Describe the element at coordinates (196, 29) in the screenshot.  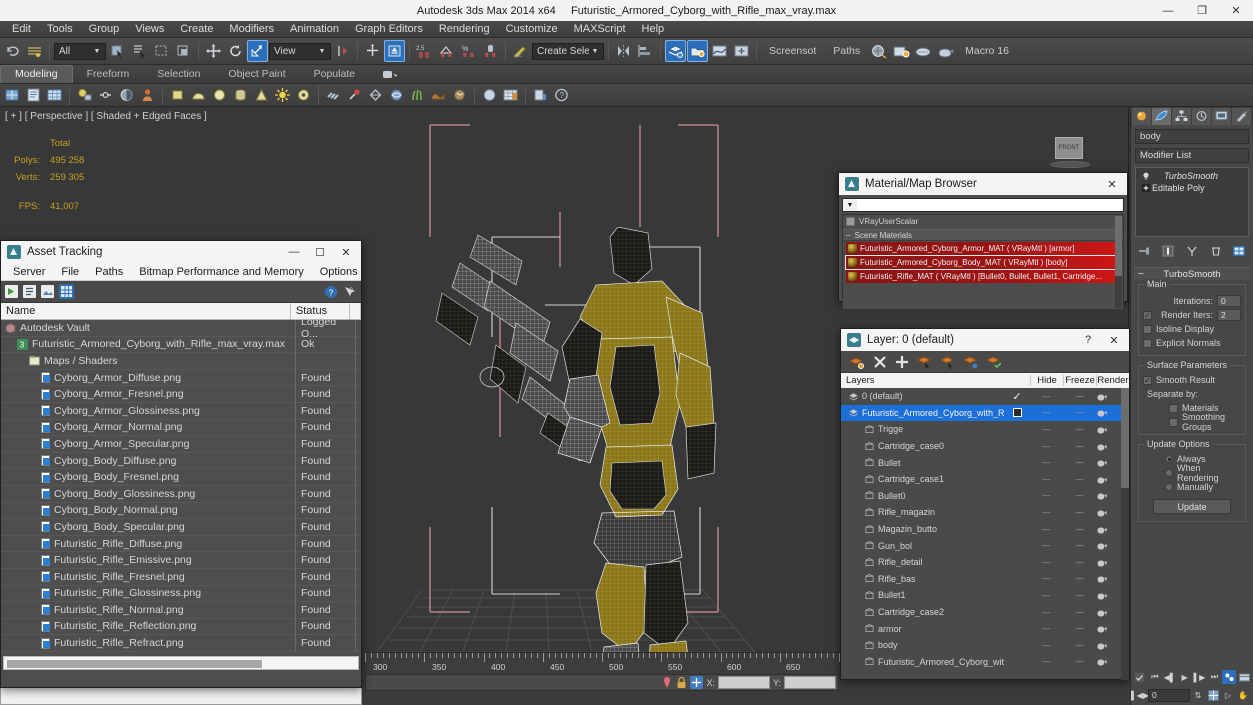
I see `menu-item-create: Create` at that location.